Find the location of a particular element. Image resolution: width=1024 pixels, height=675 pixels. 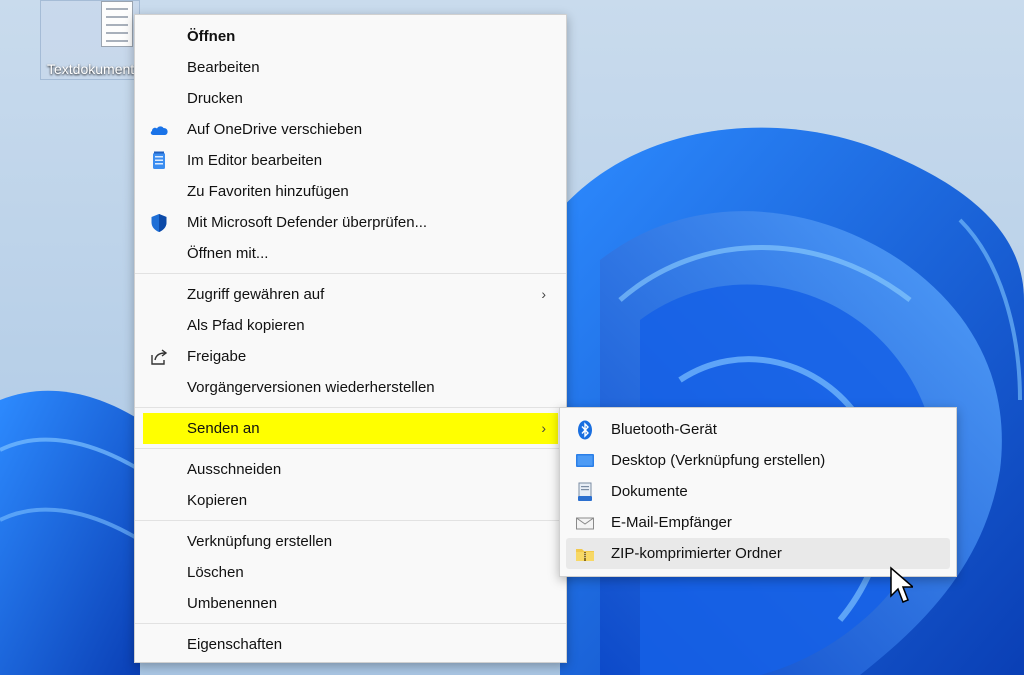

menu-item-label: Kopieren is located at coordinates (217, 500).